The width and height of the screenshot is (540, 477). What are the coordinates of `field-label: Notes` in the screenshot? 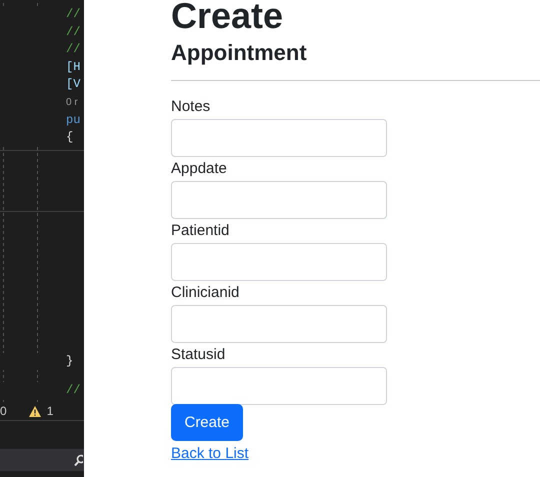 It's located at (190, 107).